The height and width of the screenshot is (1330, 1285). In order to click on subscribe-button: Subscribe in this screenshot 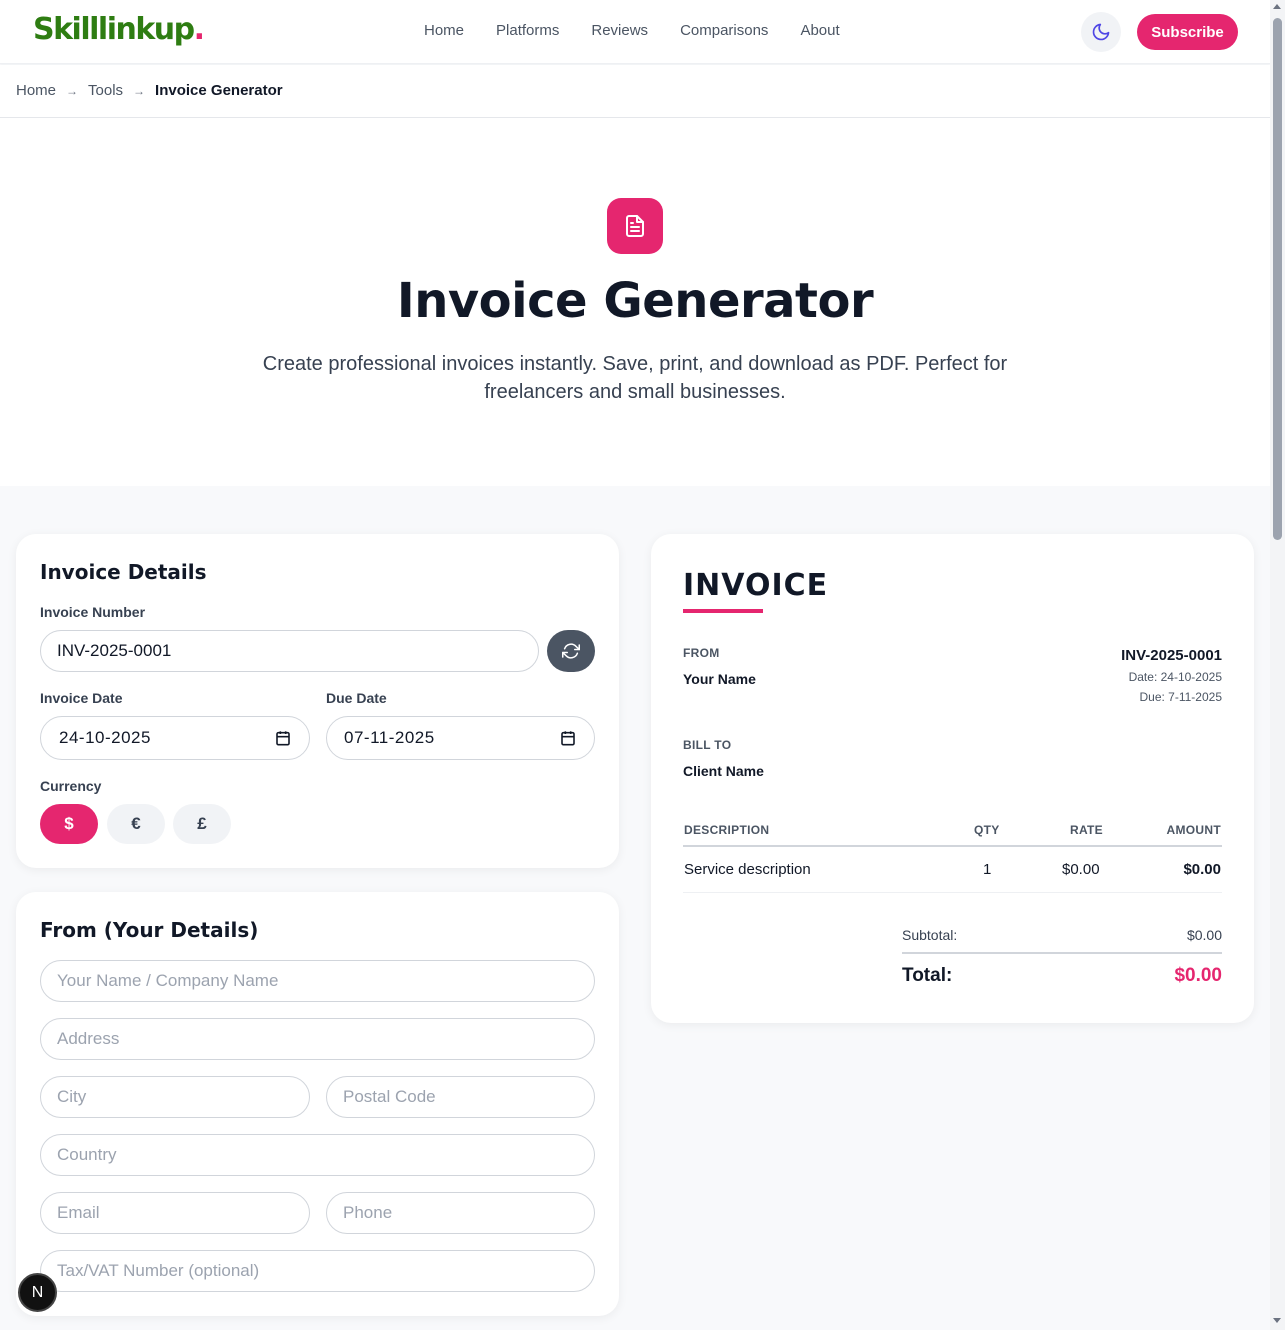, I will do `click(1187, 32)`.